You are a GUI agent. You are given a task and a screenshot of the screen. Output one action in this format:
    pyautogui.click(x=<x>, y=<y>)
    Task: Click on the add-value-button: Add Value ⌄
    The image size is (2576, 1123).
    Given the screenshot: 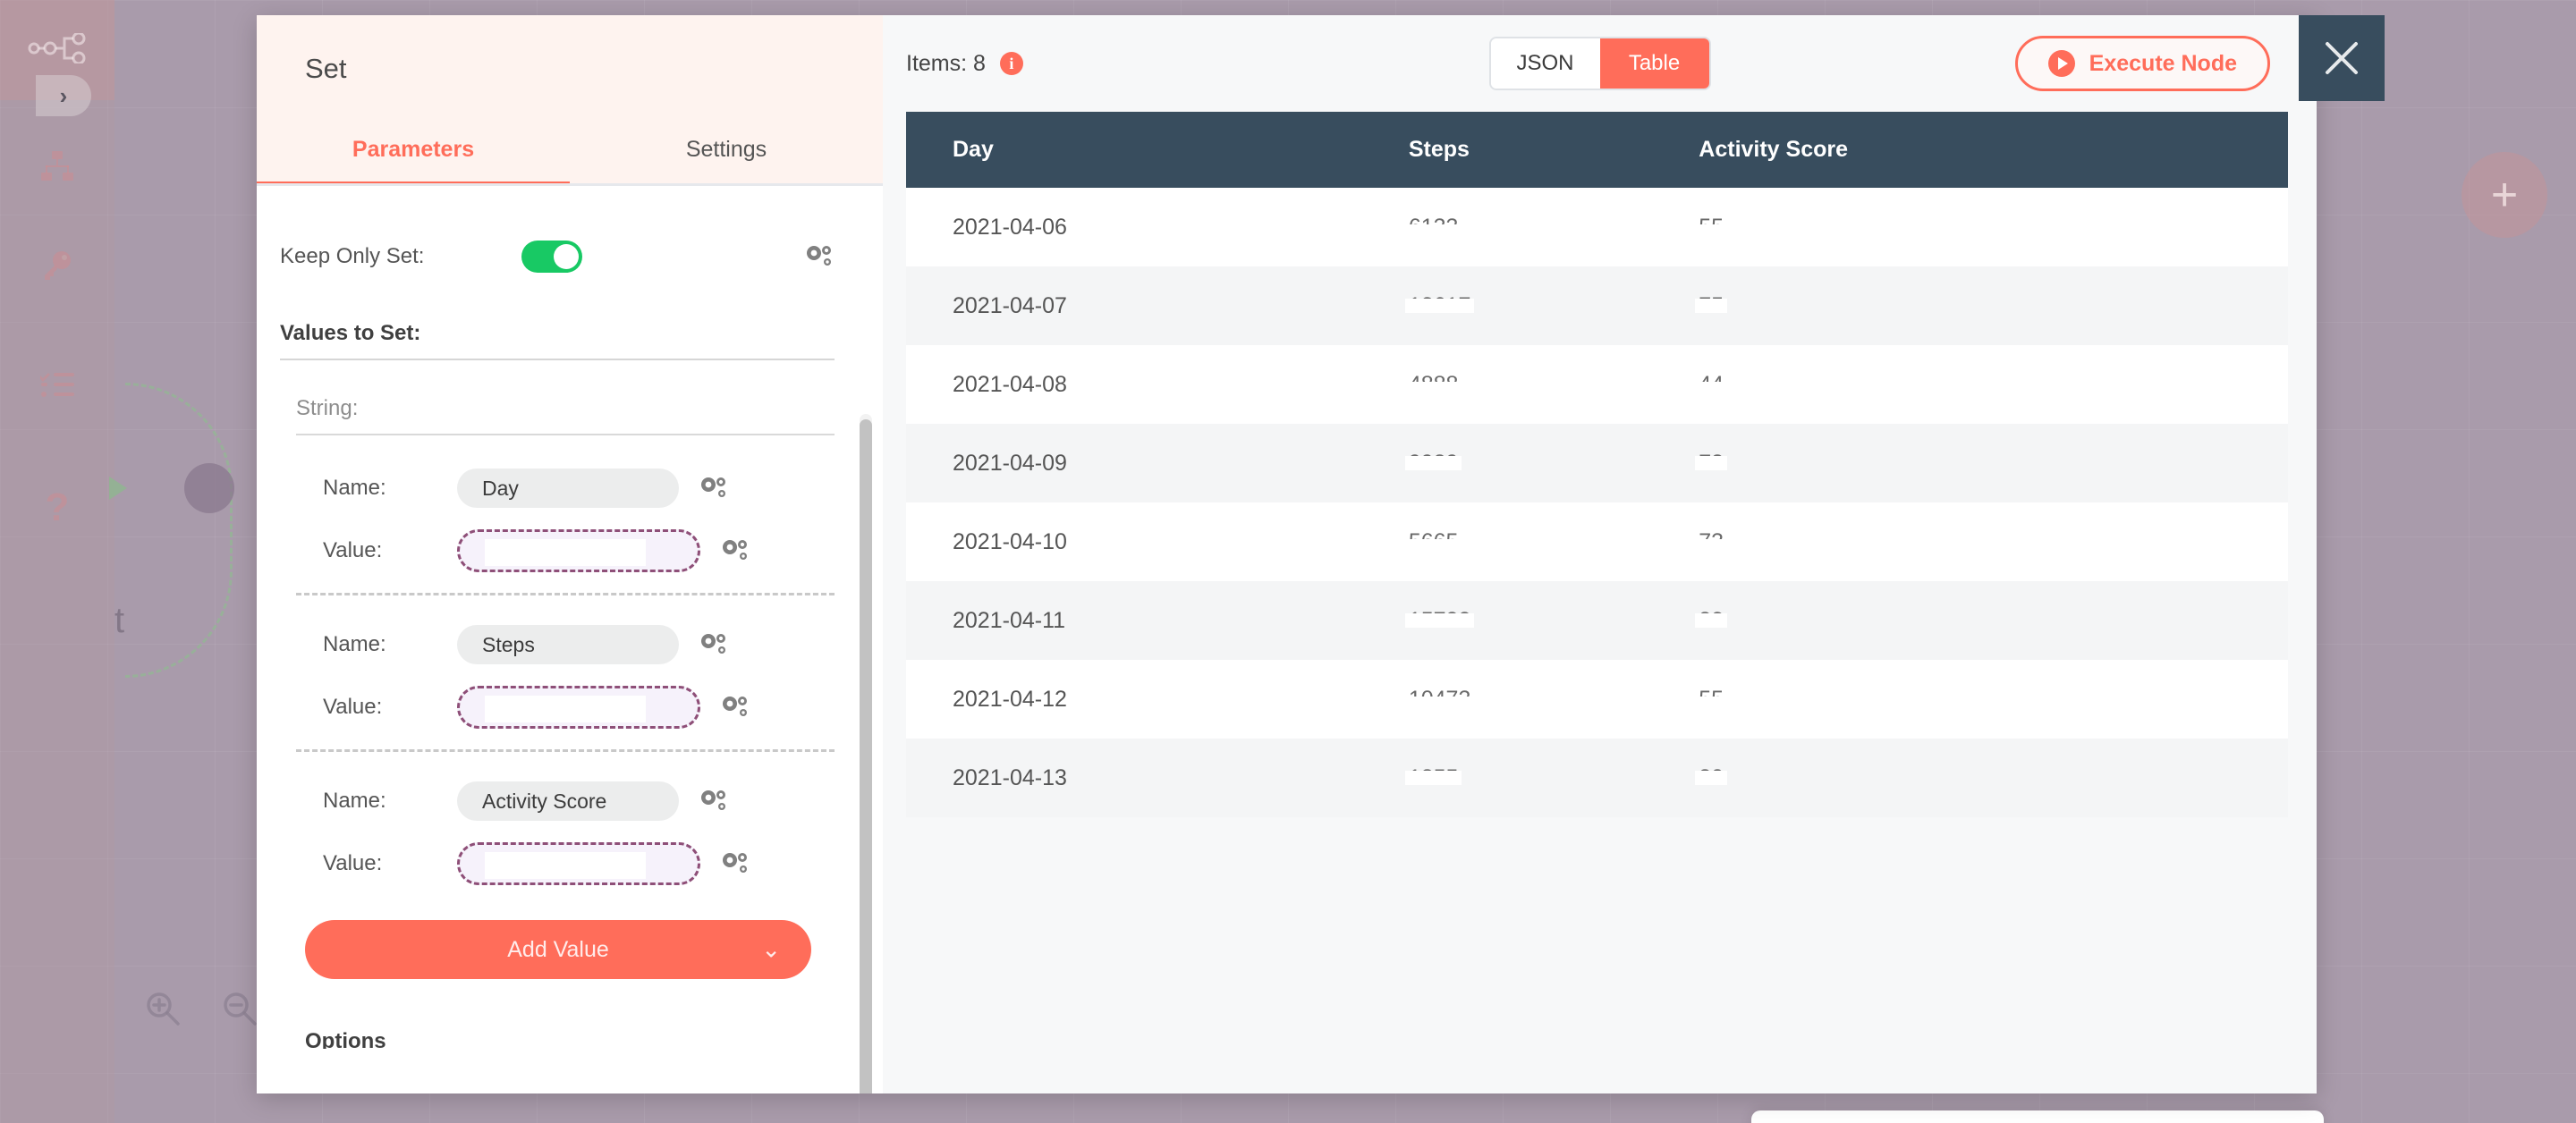 What is the action you would take?
    pyautogui.click(x=558, y=949)
    